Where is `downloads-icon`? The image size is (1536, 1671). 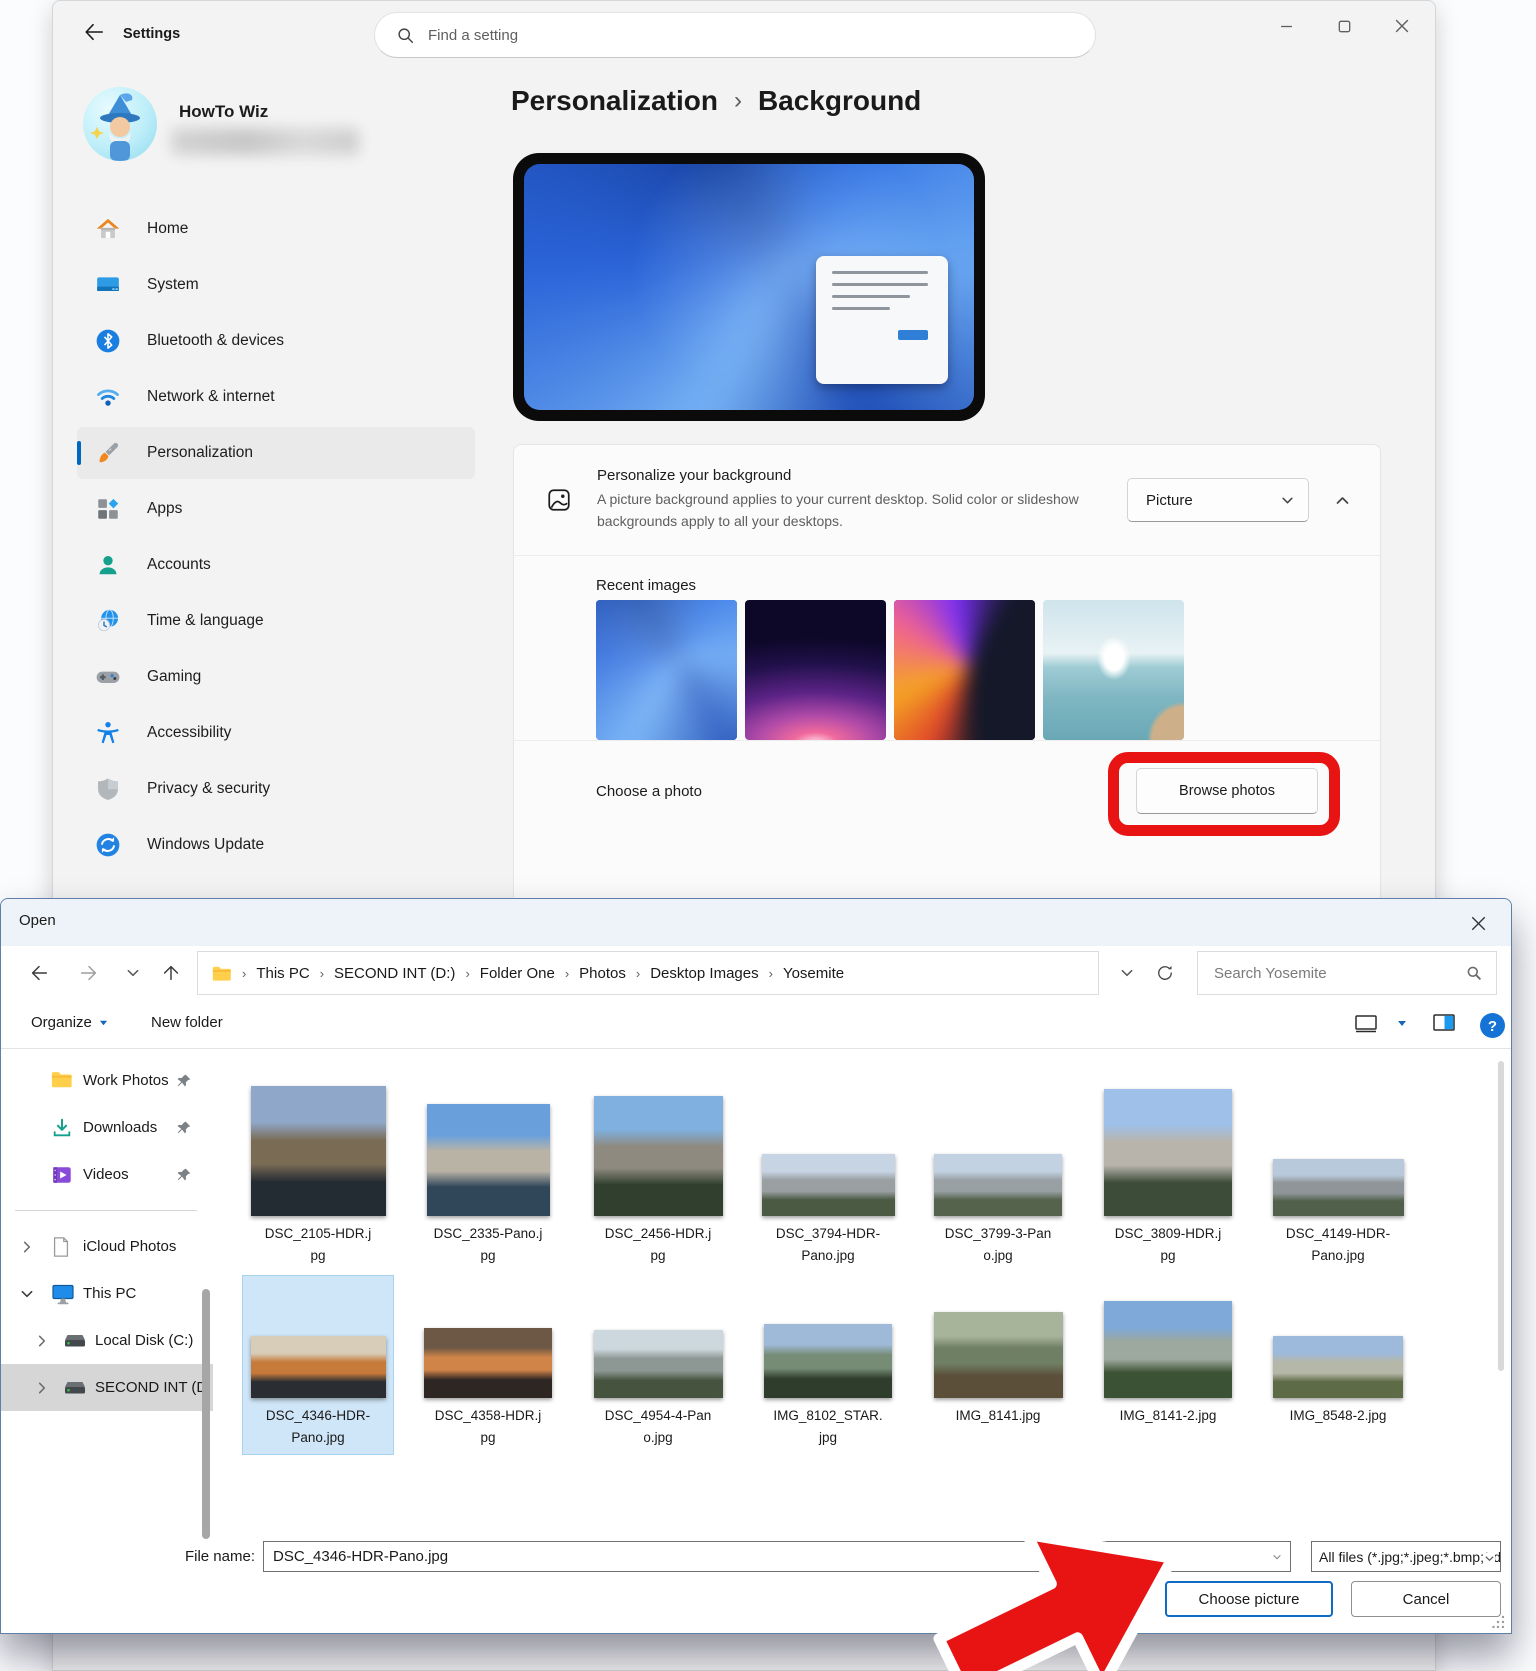
downloads-icon is located at coordinates (62, 1128).